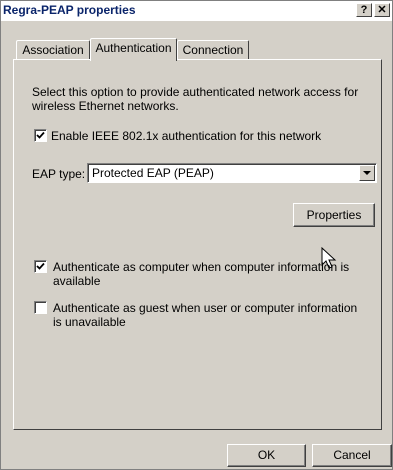 This screenshot has height=470, width=393. Describe the element at coordinates (196, 11) in the screenshot. I see `title-bar: Regra-PEAP properties ? ✕` at that location.